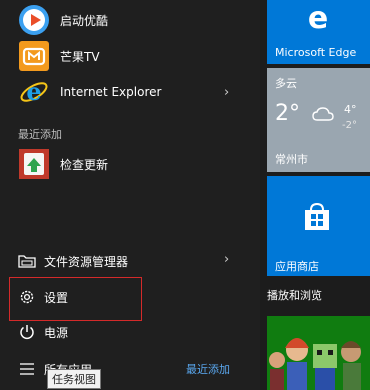 The width and height of the screenshot is (370, 390). Describe the element at coordinates (350, 109) in the screenshot. I see `weather-high: 4°` at that location.